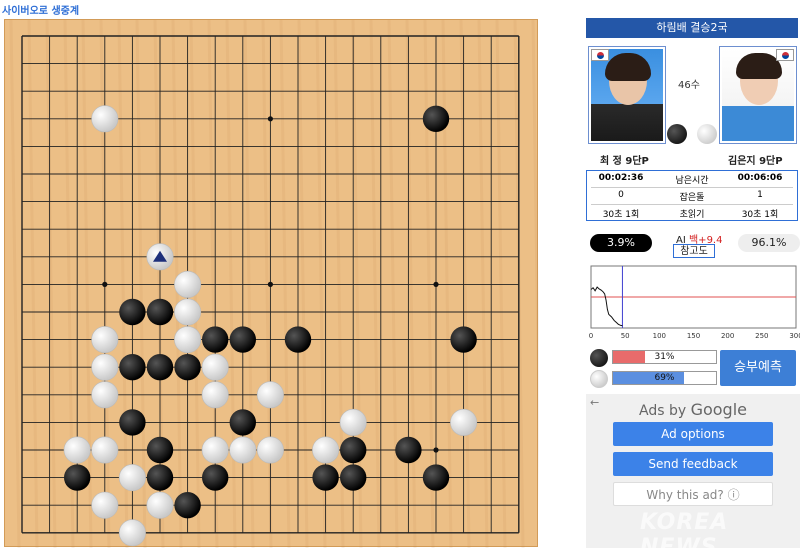 This screenshot has height=560, width=800. Describe the element at coordinates (659, 336) in the screenshot. I see `graph-tick-label: 100` at that location.